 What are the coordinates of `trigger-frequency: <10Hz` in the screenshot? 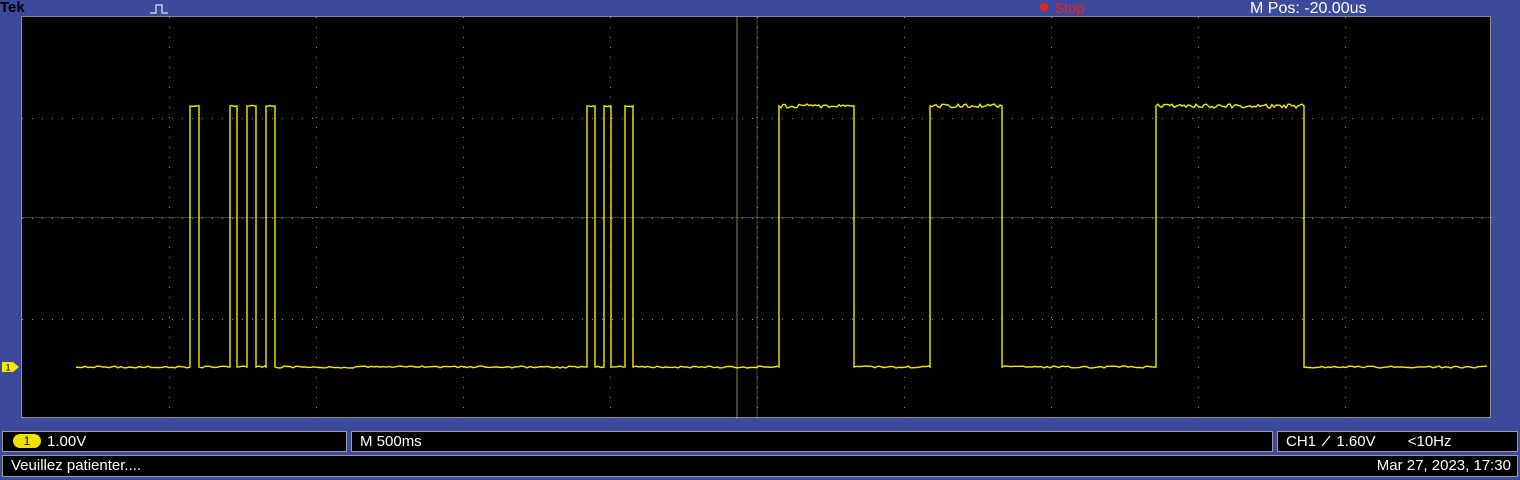 It's located at (1430, 441).